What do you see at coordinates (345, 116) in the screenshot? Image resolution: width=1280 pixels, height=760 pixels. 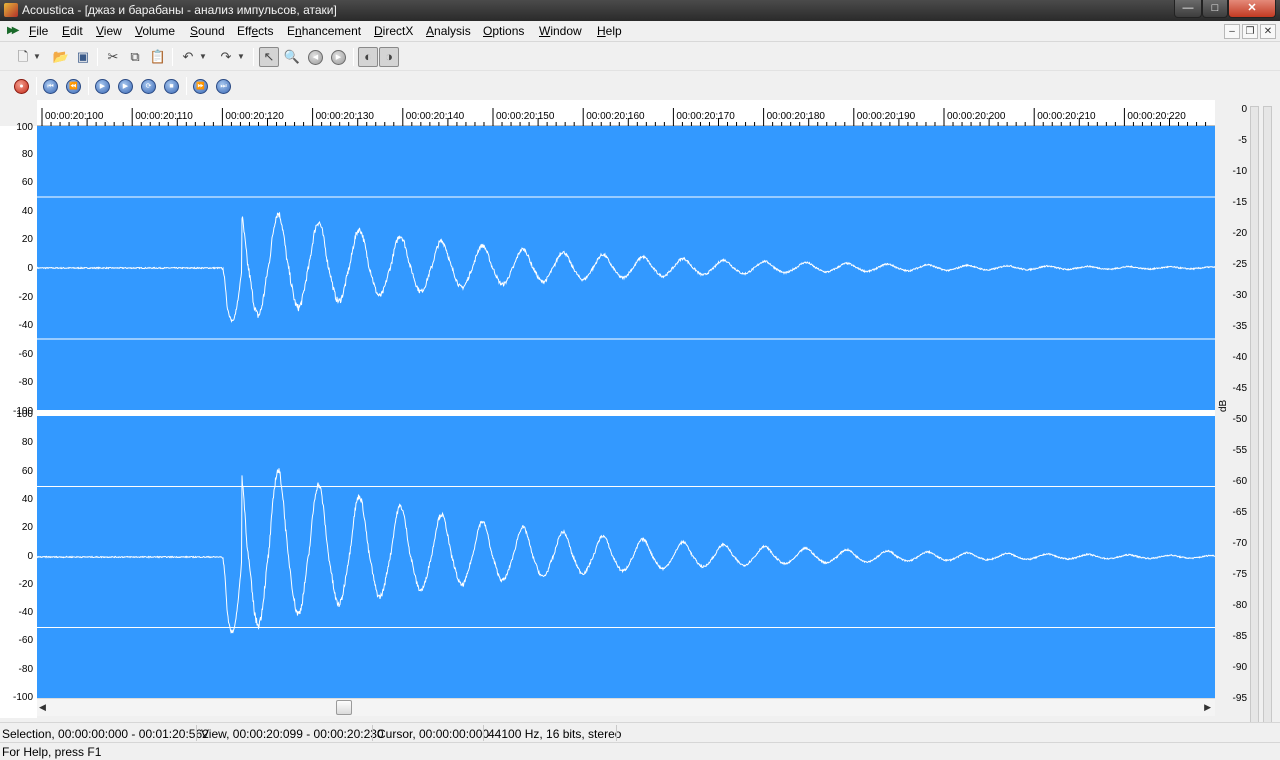 I see `ruler-label: 00:00:20:130` at bounding box center [345, 116].